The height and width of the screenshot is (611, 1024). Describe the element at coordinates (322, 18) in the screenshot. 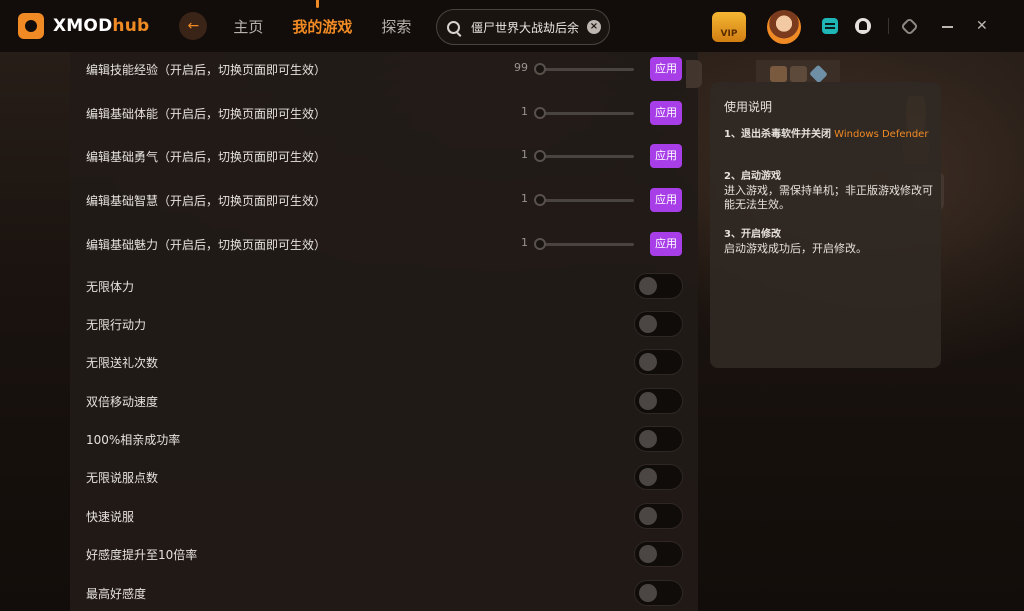

I see `nav-my-games: 我的游戏` at that location.